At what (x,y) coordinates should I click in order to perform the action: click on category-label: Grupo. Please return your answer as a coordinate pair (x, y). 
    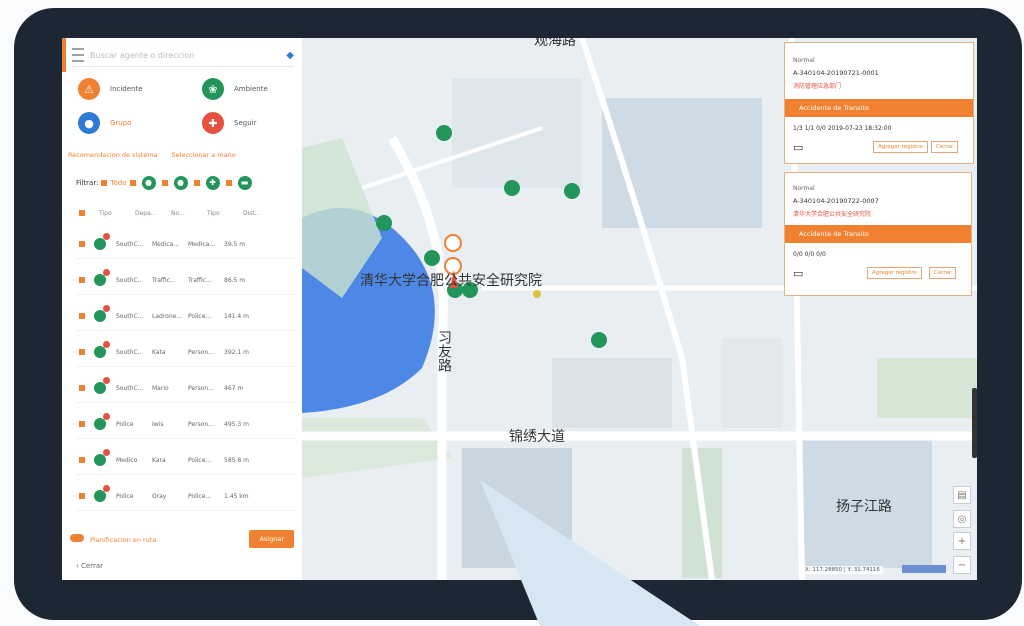
    Looking at the image, I should click on (121, 123).